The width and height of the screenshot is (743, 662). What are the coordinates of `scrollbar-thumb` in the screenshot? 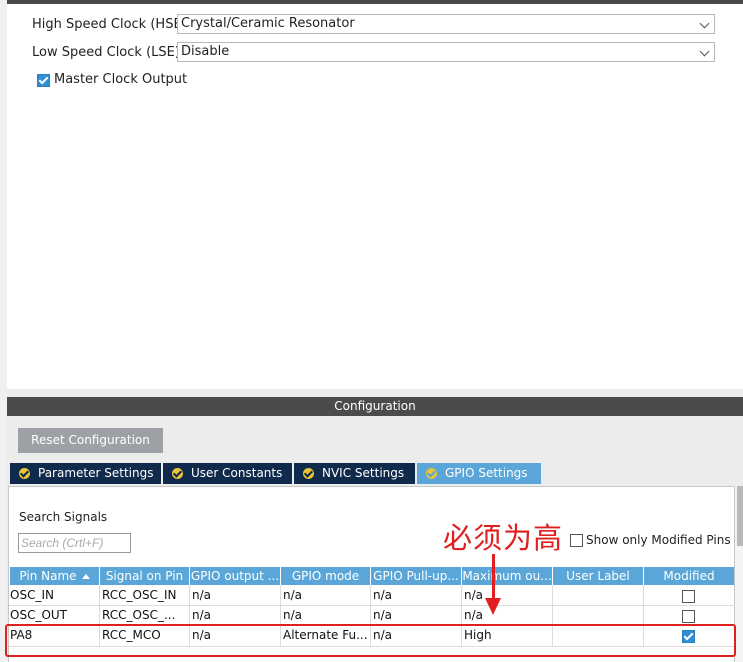 It's located at (740, 516).